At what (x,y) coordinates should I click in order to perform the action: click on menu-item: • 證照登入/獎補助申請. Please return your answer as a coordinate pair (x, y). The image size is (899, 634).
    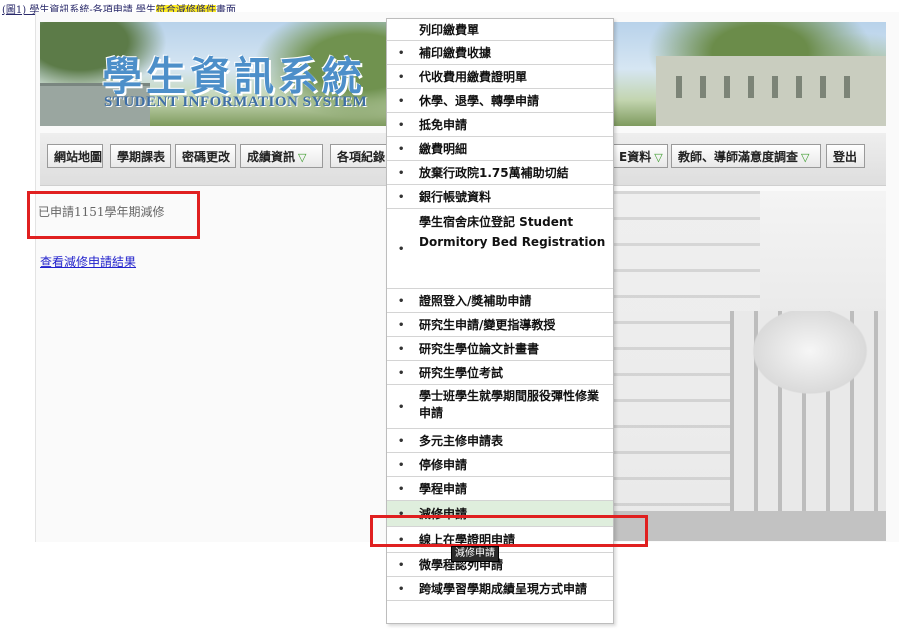
    Looking at the image, I should click on (500, 301).